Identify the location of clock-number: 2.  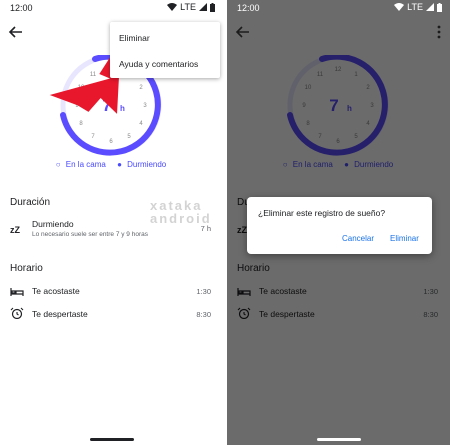
(141, 88).